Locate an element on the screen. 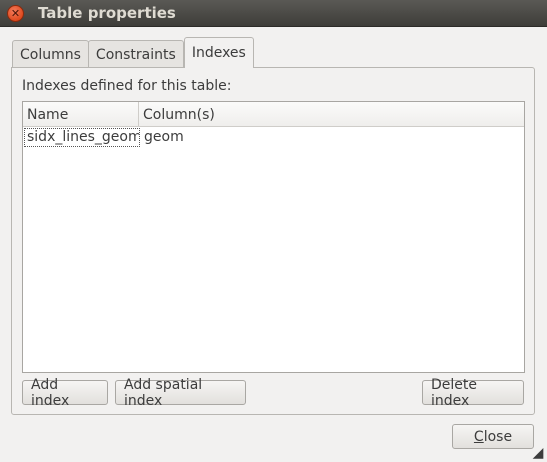 This screenshot has height=462, width=547. table-row: sidx_lines_geom geom is located at coordinates (273, 137).